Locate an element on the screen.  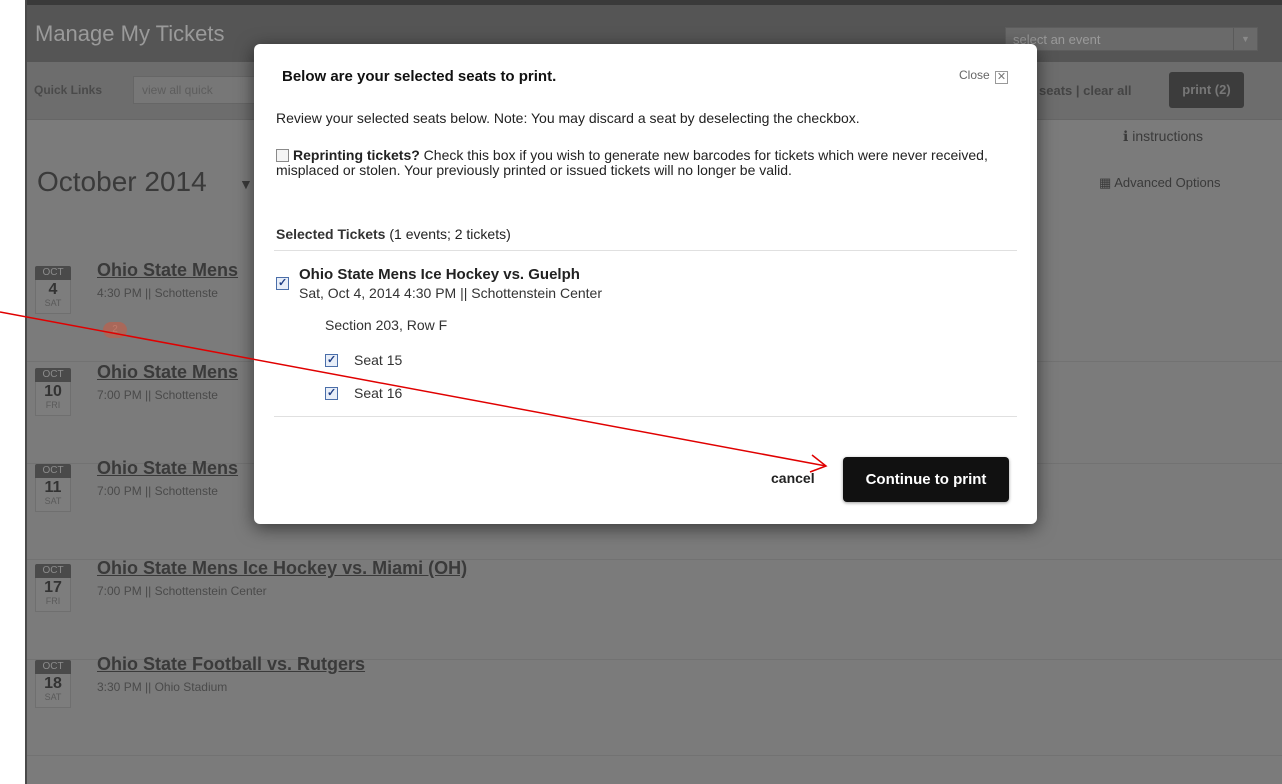
seat-label: Seat 15 is located at coordinates (378, 360).